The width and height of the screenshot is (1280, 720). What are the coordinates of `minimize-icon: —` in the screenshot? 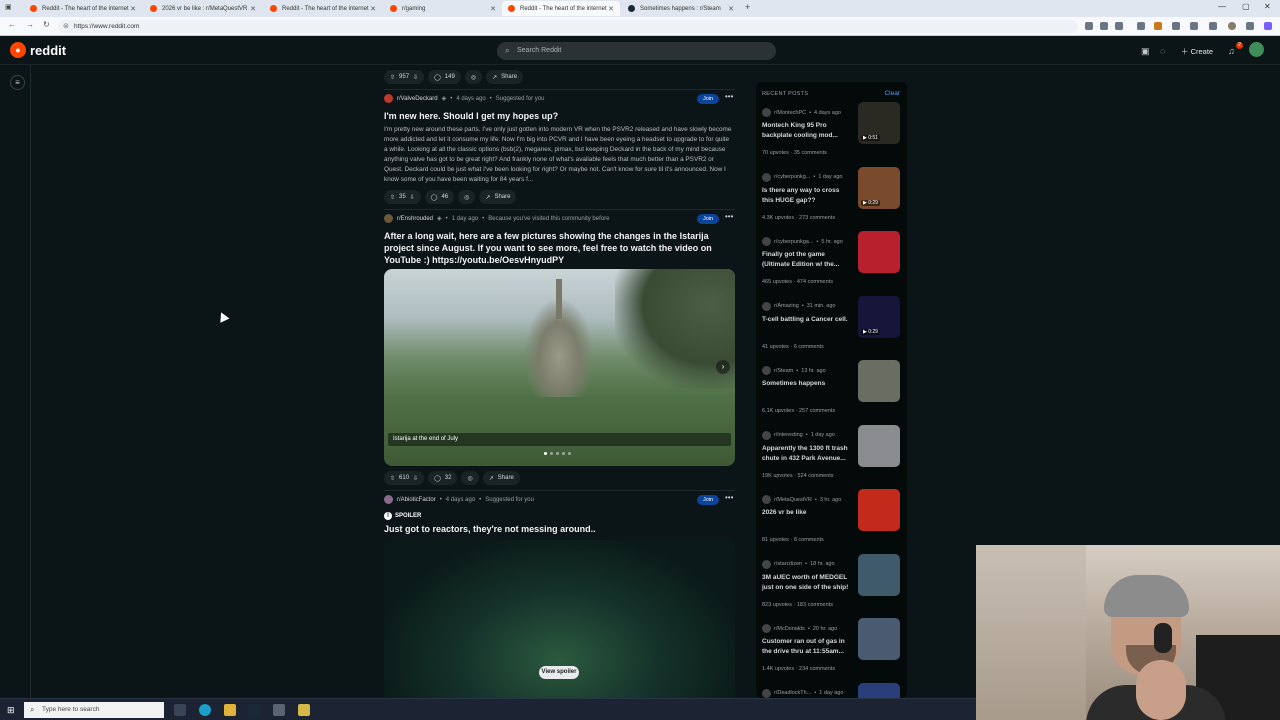 It's located at (1222, 6).